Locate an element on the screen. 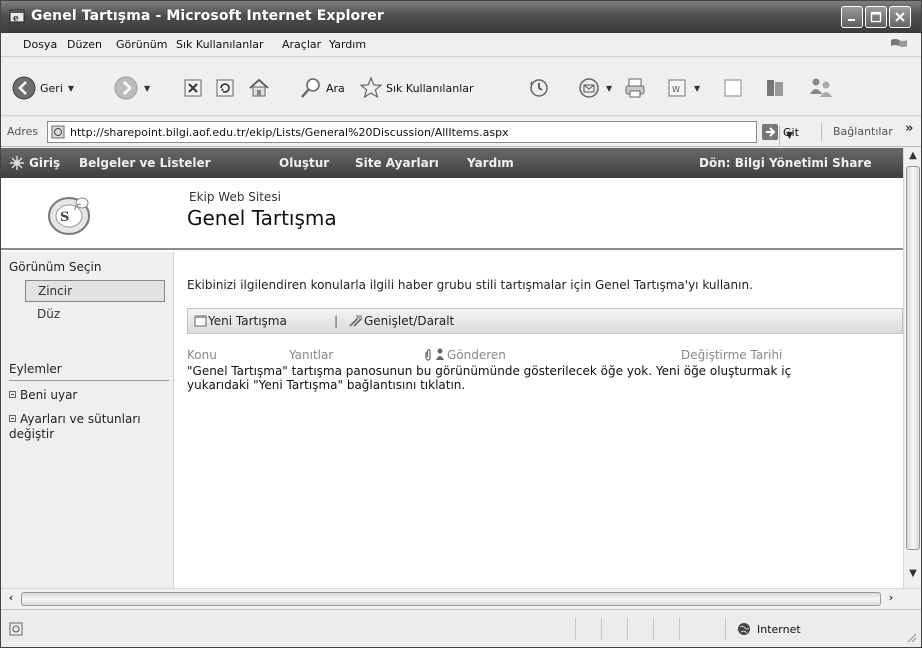  maximize-icon is located at coordinates (876, 17).